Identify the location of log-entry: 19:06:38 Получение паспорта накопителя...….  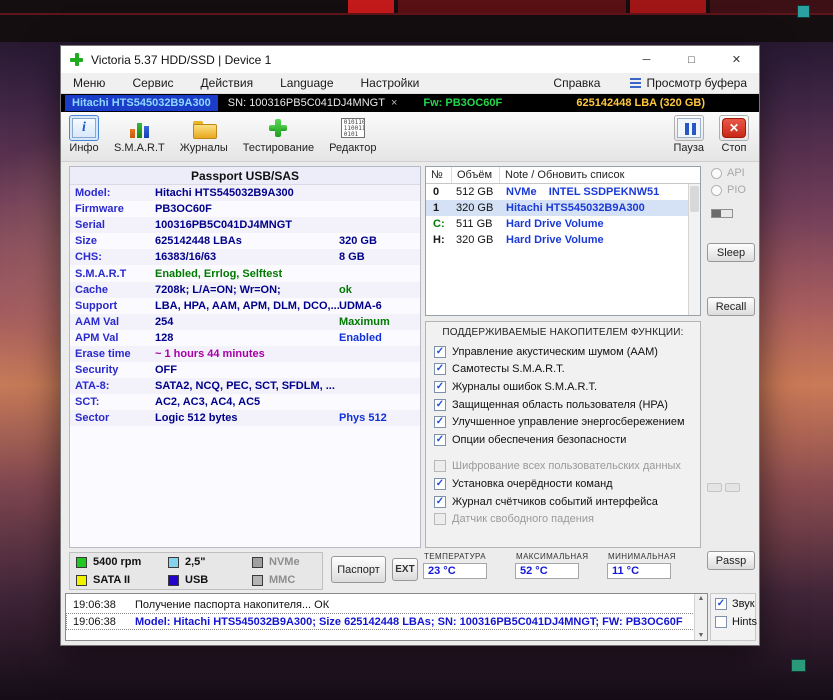
(386, 604).